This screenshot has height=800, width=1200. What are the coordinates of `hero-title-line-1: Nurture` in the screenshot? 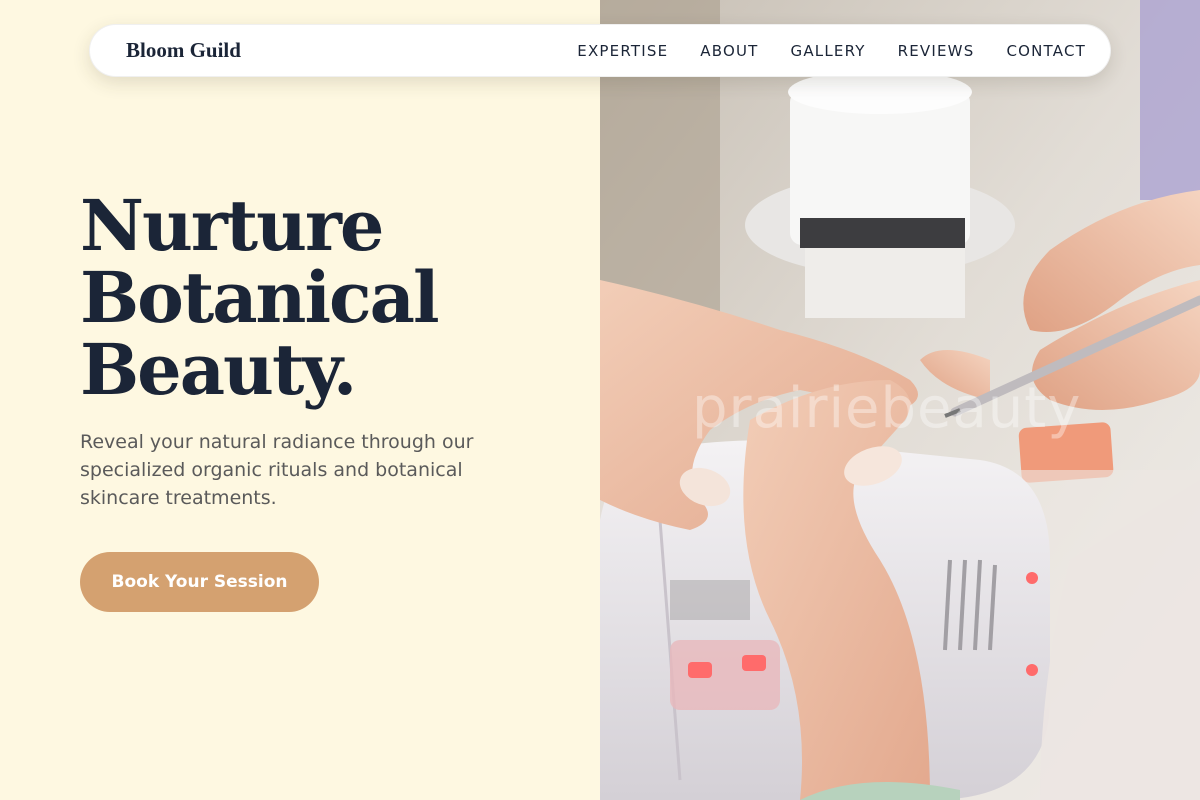 It's located at (232, 225).